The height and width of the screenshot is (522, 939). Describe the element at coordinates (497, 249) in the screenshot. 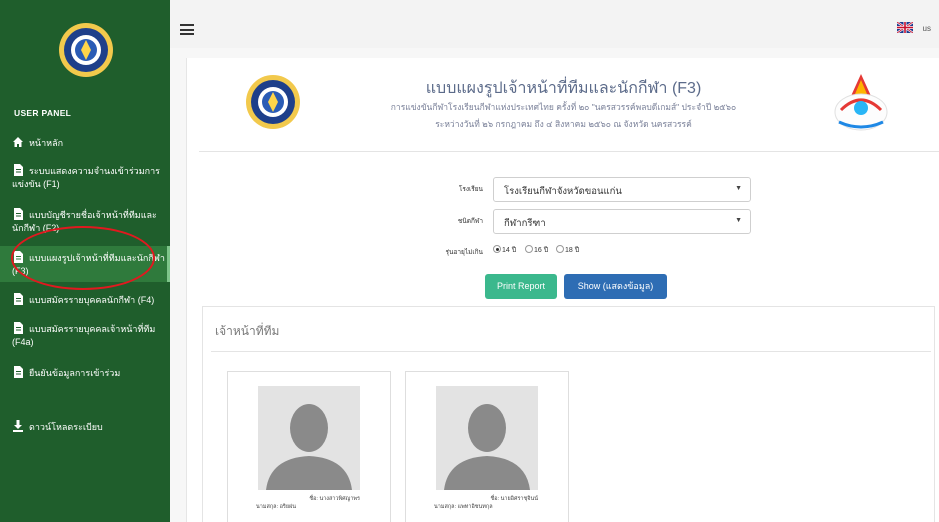

I see `radio-selected-icon` at that location.